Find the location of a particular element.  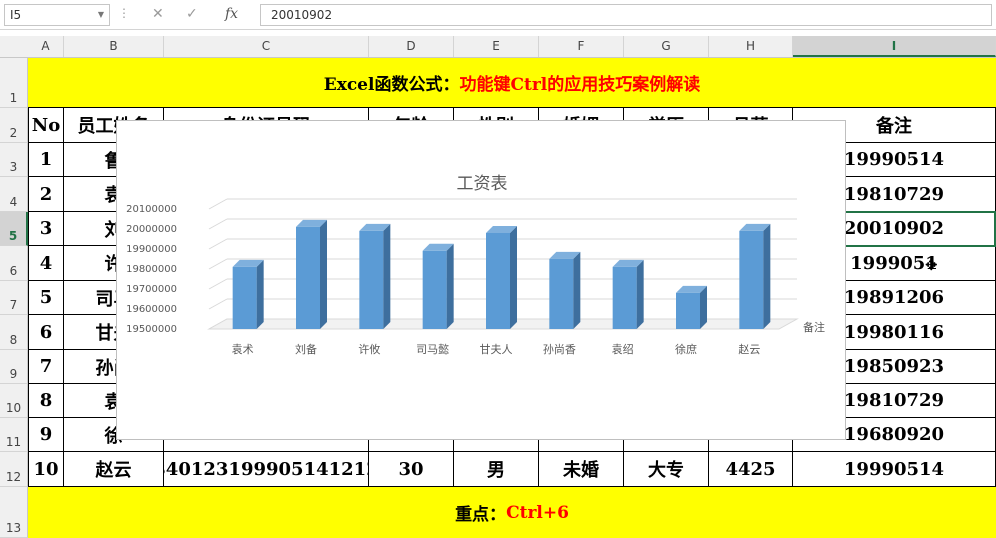

x-tick-label: 许攸 is located at coordinates (369, 349).